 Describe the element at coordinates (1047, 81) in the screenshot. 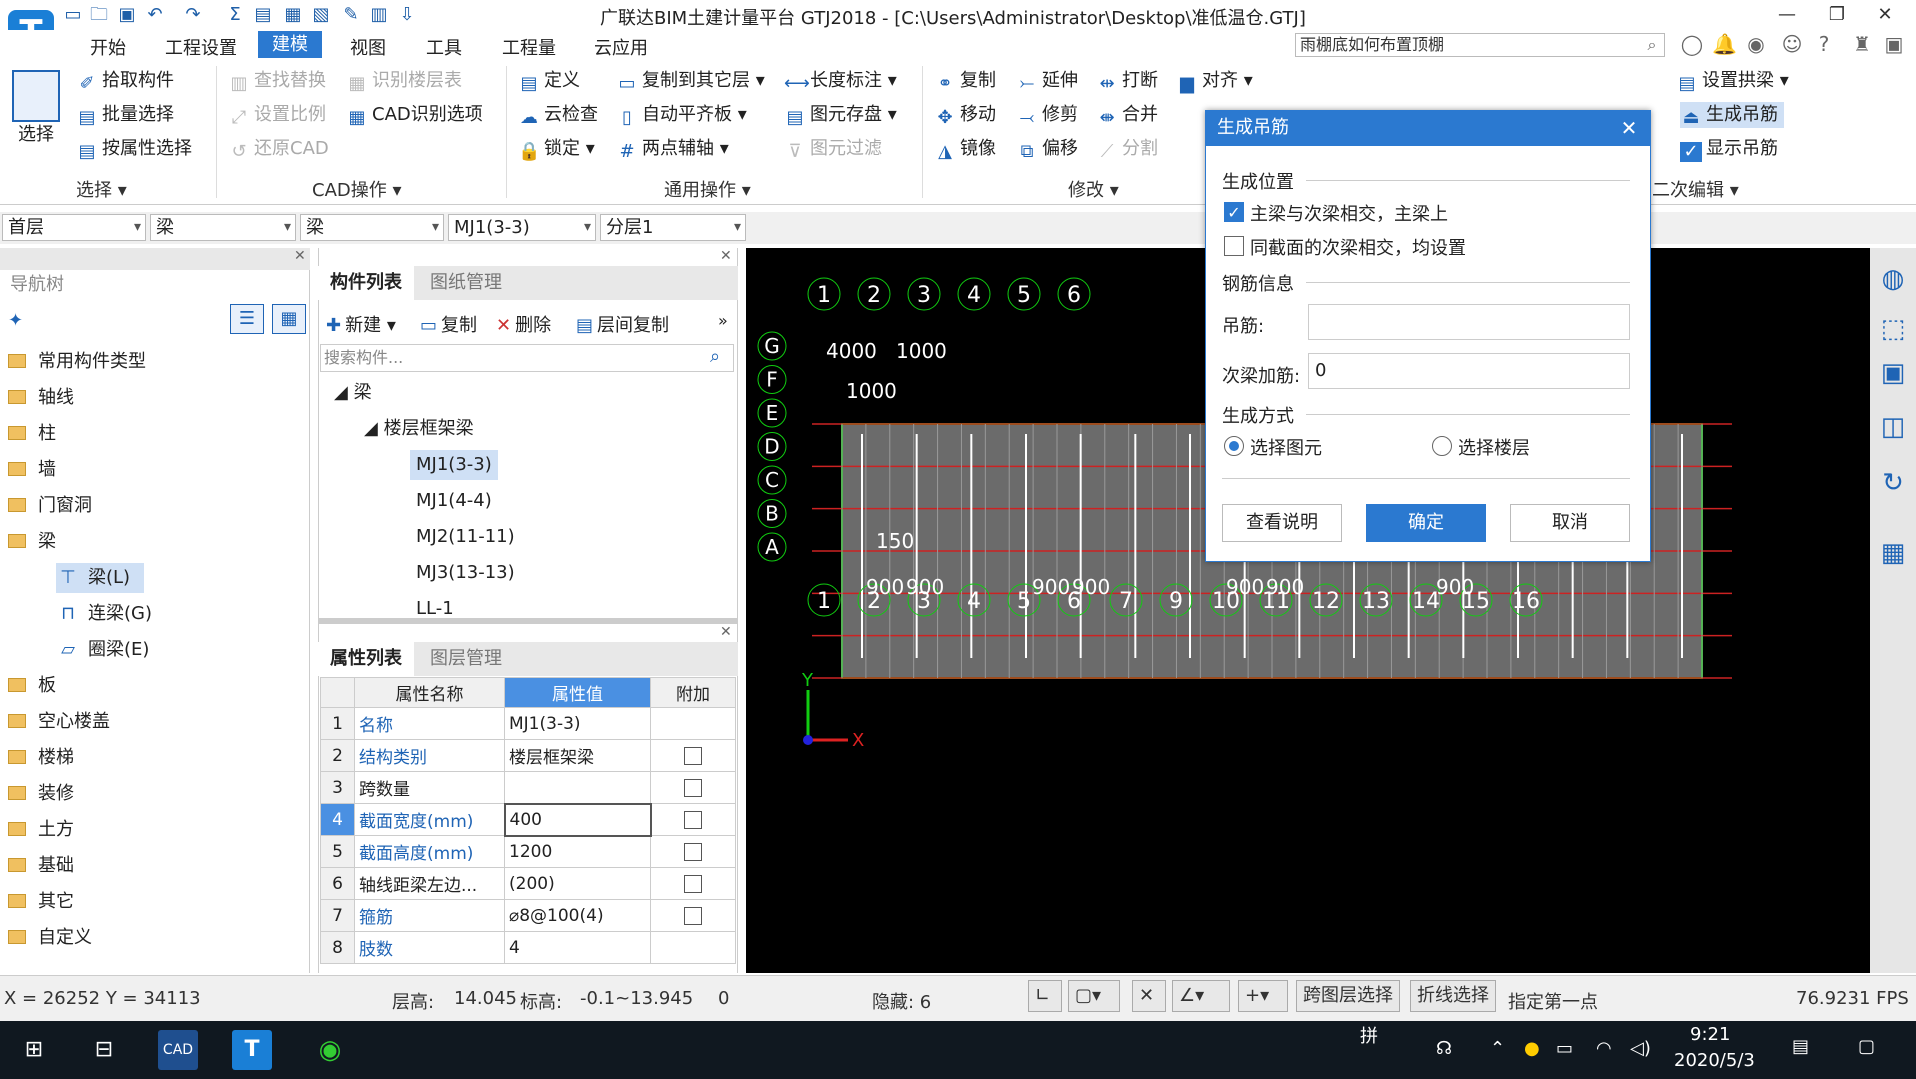

I see `extend-button: ⤚ 延伸` at that location.